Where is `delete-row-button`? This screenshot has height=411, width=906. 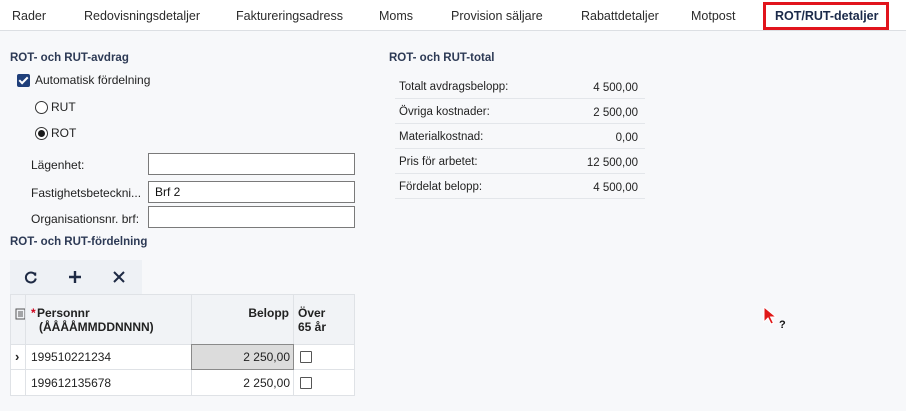 delete-row-button is located at coordinates (119, 277).